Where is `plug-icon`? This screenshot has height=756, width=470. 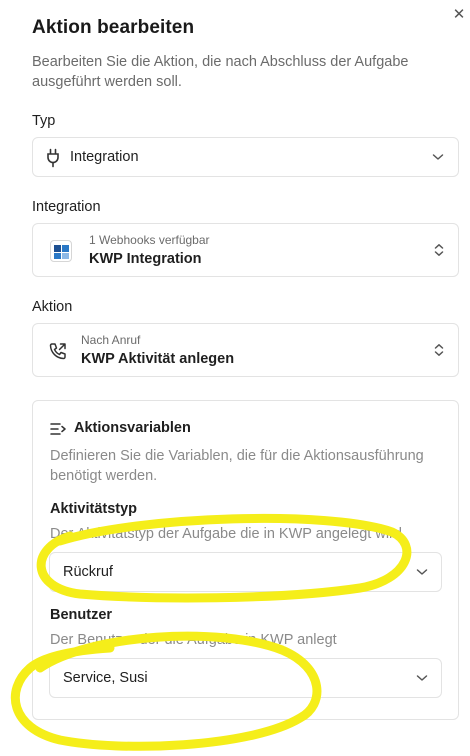 plug-icon is located at coordinates (53, 158).